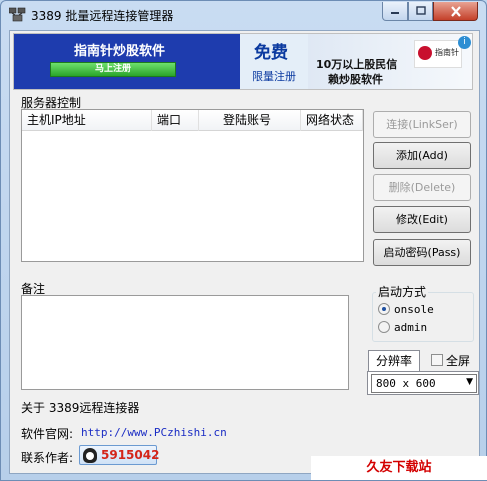 The width and height of the screenshot is (487, 481). I want to click on add-button: 添加(Add), so click(422, 155).